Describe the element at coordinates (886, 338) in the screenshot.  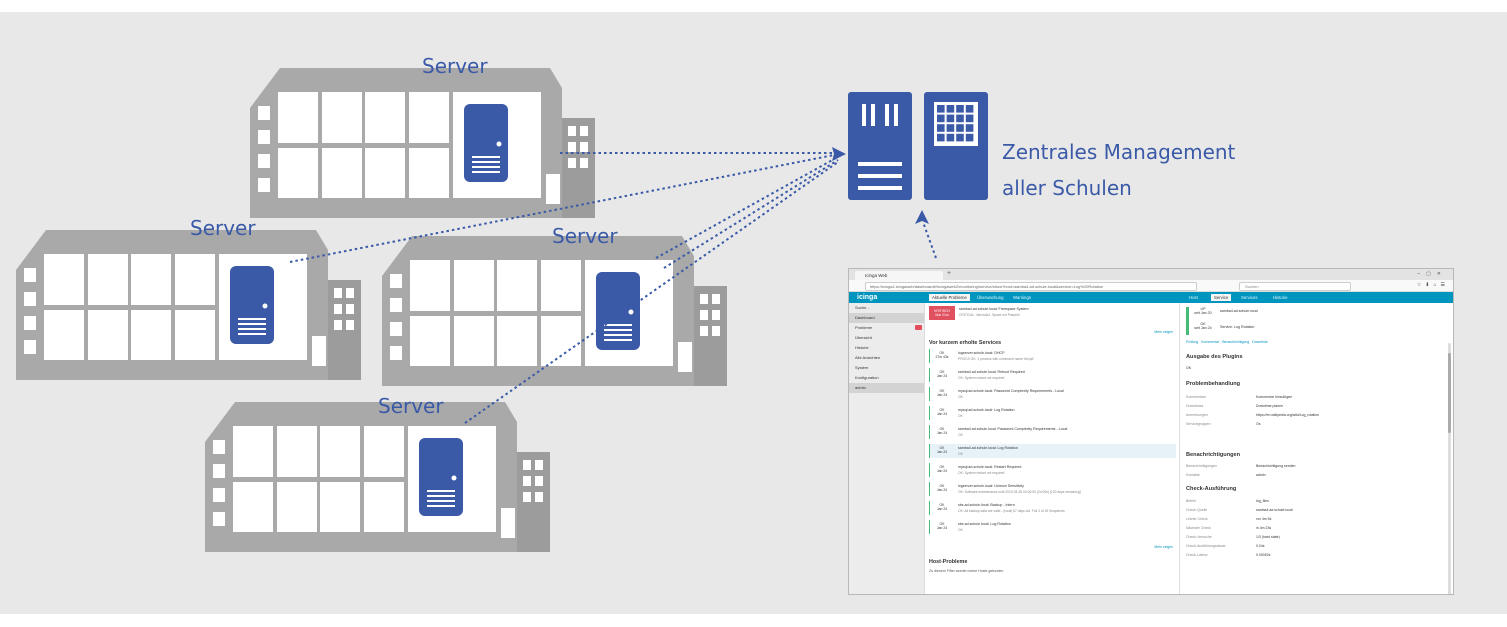
I see `sidebar-item-uebersicht: Übersicht` at that location.